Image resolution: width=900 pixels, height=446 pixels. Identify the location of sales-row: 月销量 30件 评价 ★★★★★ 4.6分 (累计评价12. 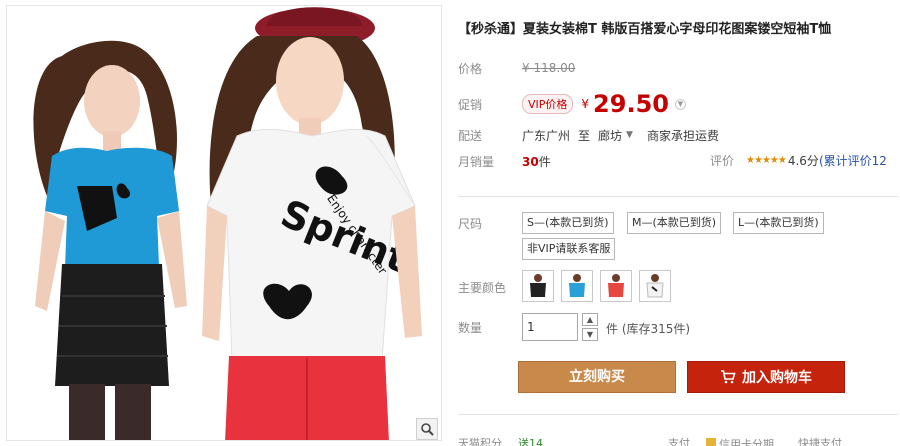
(678, 161).